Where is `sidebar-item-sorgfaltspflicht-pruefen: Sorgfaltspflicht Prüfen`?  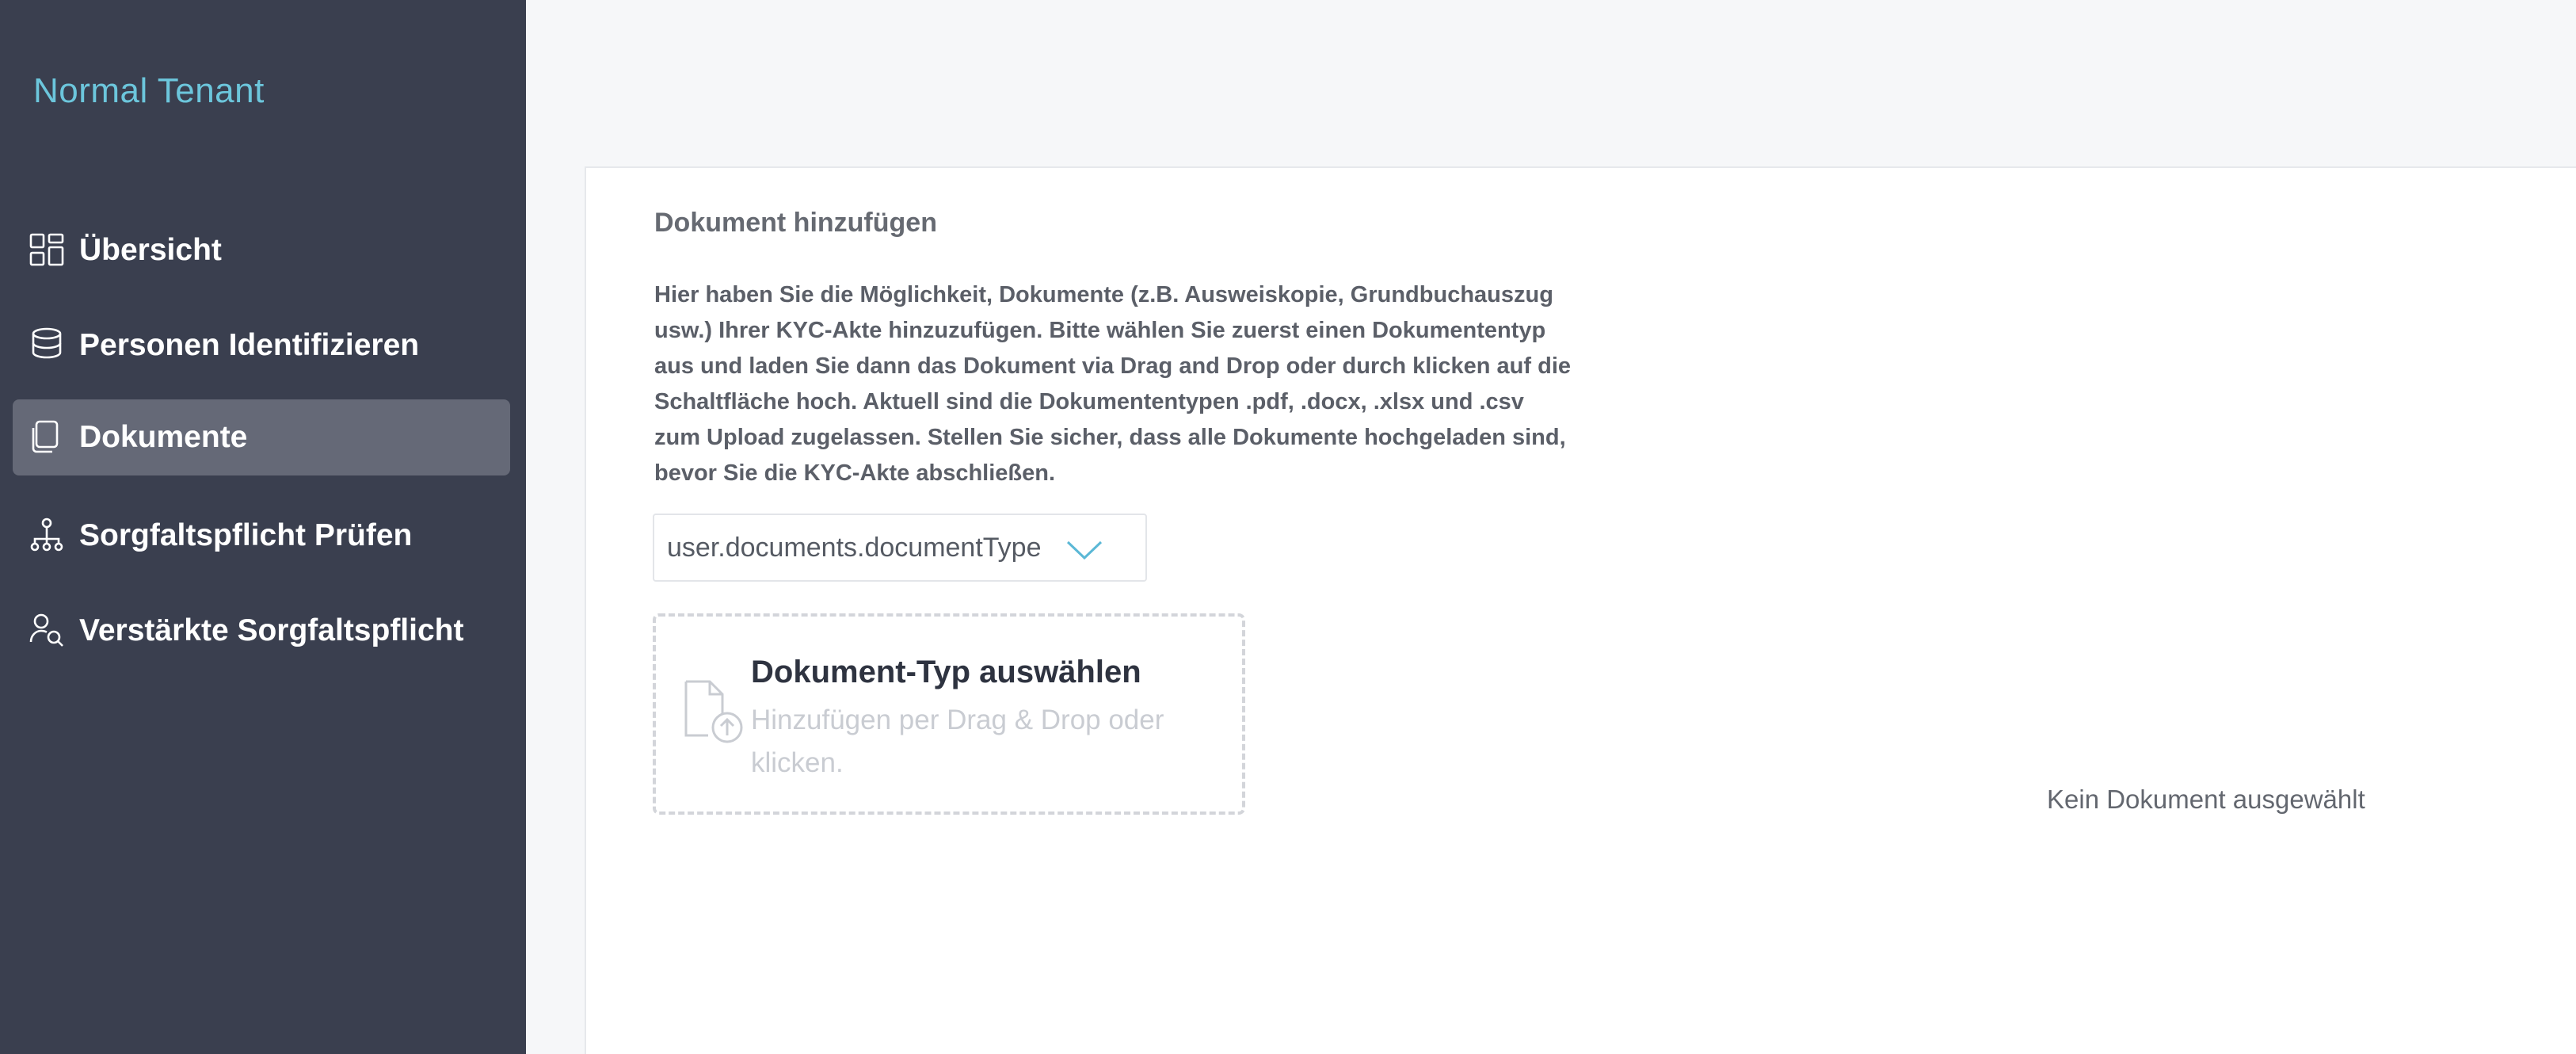
sidebar-item-sorgfaltspflicht-pruefen: Sorgfaltspflicht Prüfen is located at coordinates (261, 536).